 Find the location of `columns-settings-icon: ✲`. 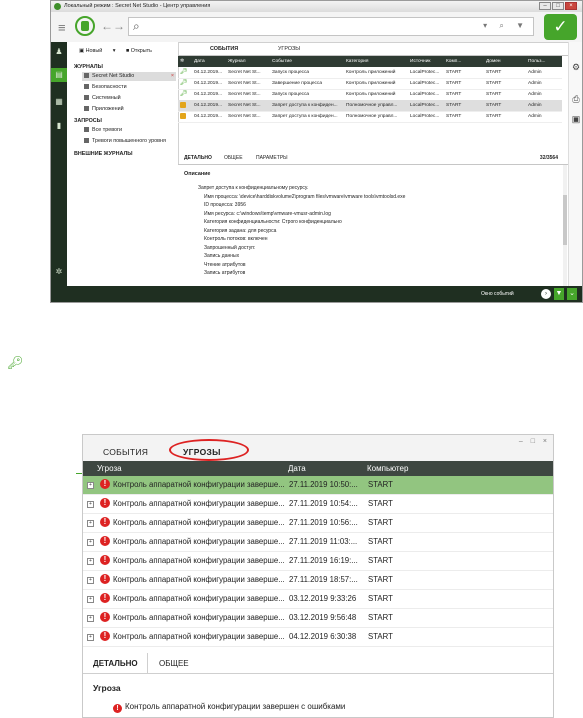

columns-settings-icon: ✲ is located at coordinates (182, 61).